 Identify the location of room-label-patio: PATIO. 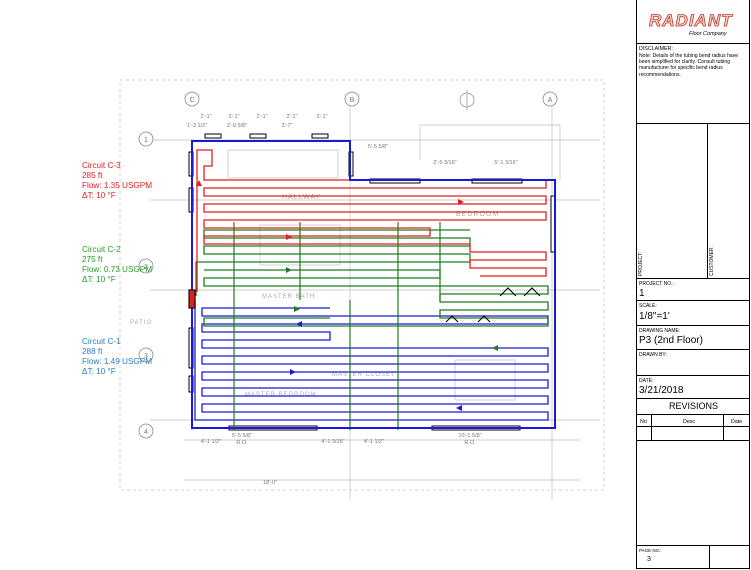
(141, 323).